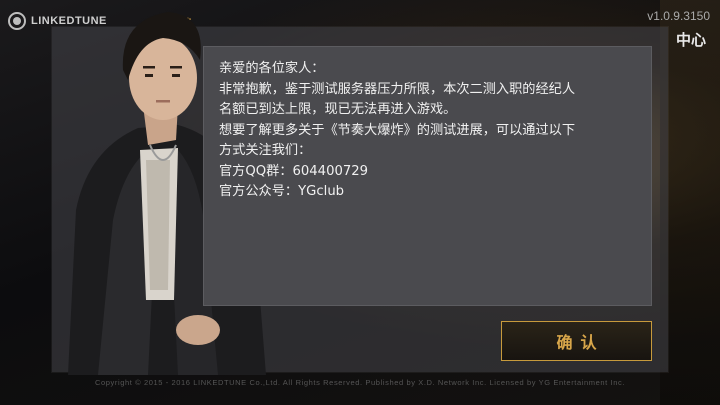 Image resolution: width=720 pixels, height=405 pixels. Describe the element at coordinates (282, 191) in the screenshot. I see `official-account-info: 官方公众号：YGclub` at that location.